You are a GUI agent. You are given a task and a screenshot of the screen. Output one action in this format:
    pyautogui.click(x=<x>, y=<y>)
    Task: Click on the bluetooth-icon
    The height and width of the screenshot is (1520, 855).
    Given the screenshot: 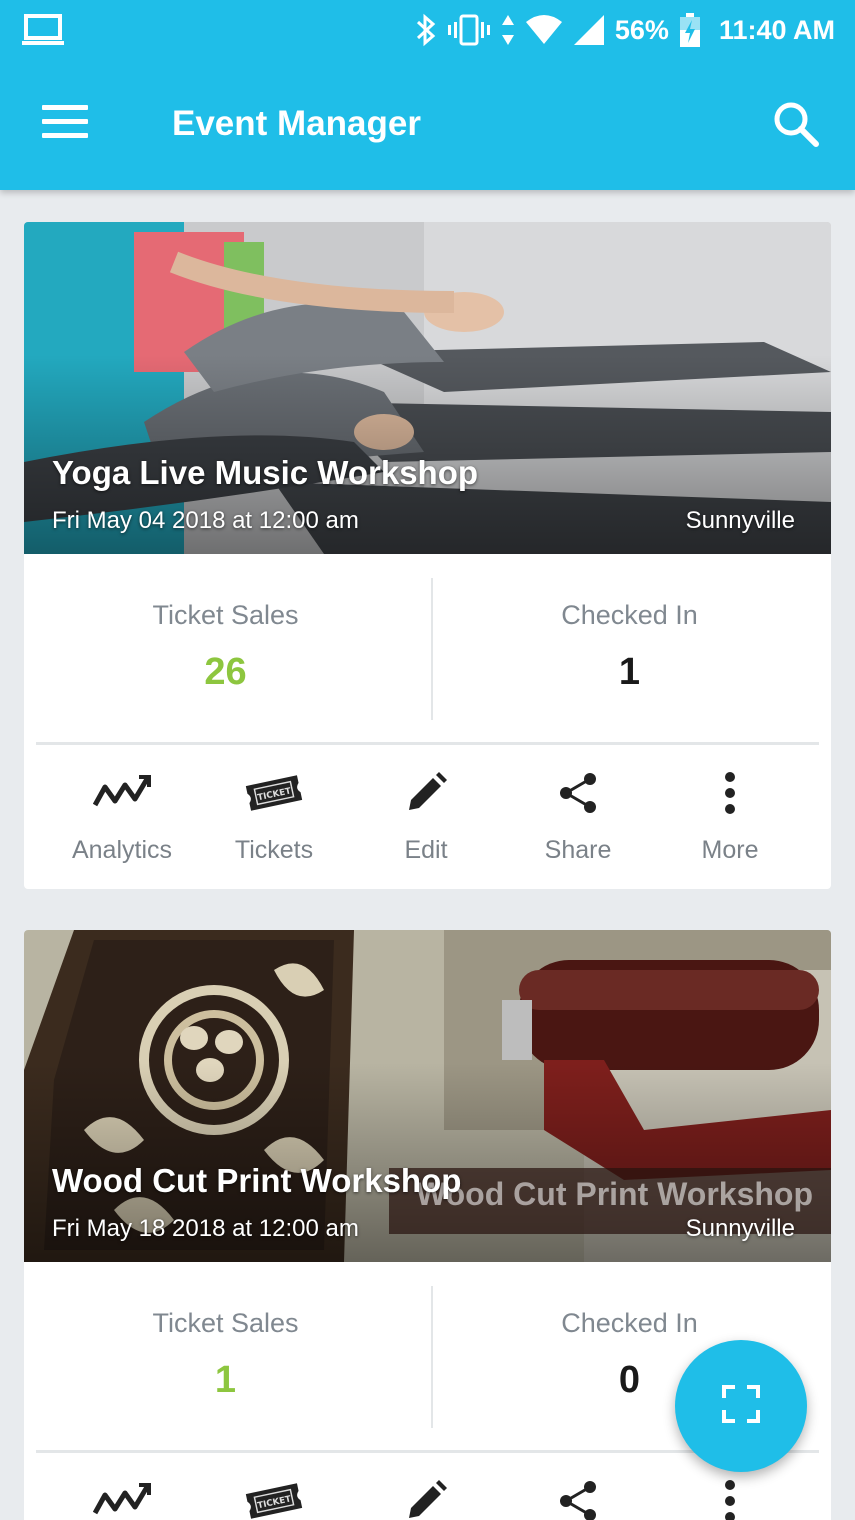 What is the action you would take?
    pyautogui.click(x=426, y=30)
    